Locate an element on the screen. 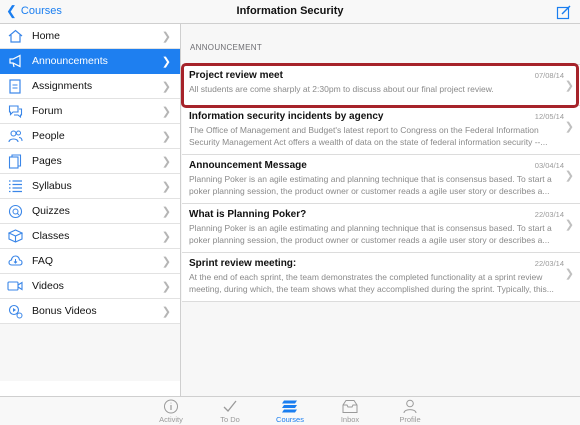  announcement-title: Announcement Message is located at coordinates (248, 165).